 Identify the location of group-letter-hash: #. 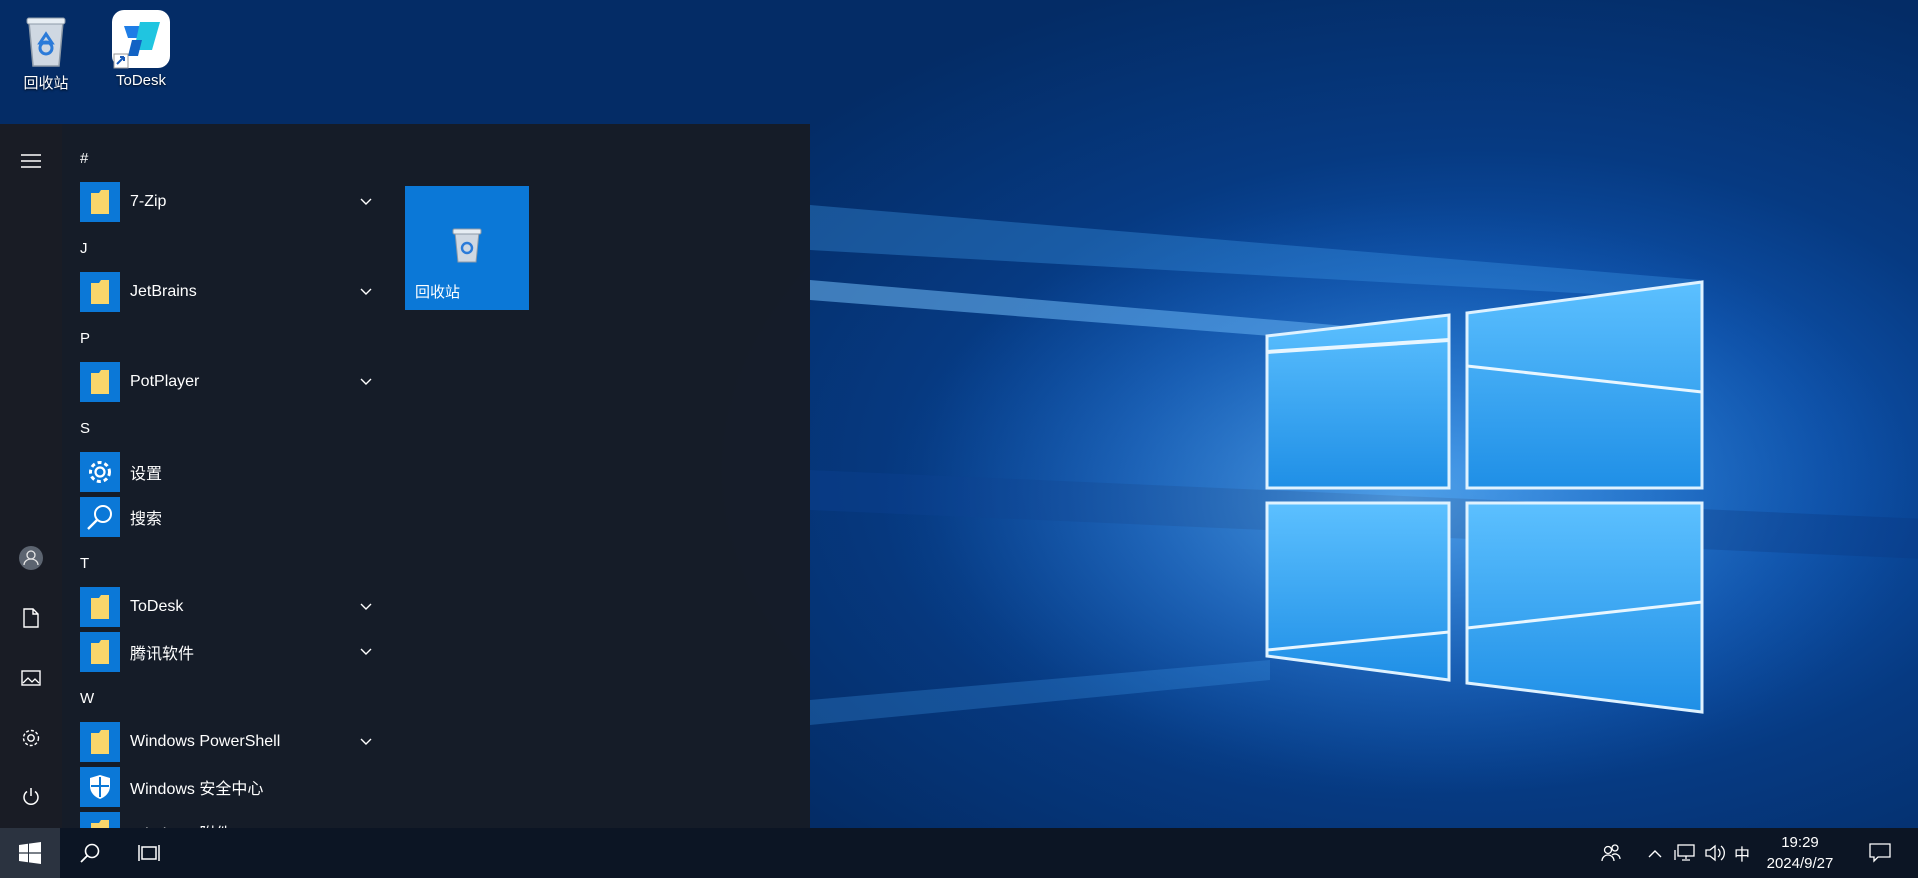
(84, 158).